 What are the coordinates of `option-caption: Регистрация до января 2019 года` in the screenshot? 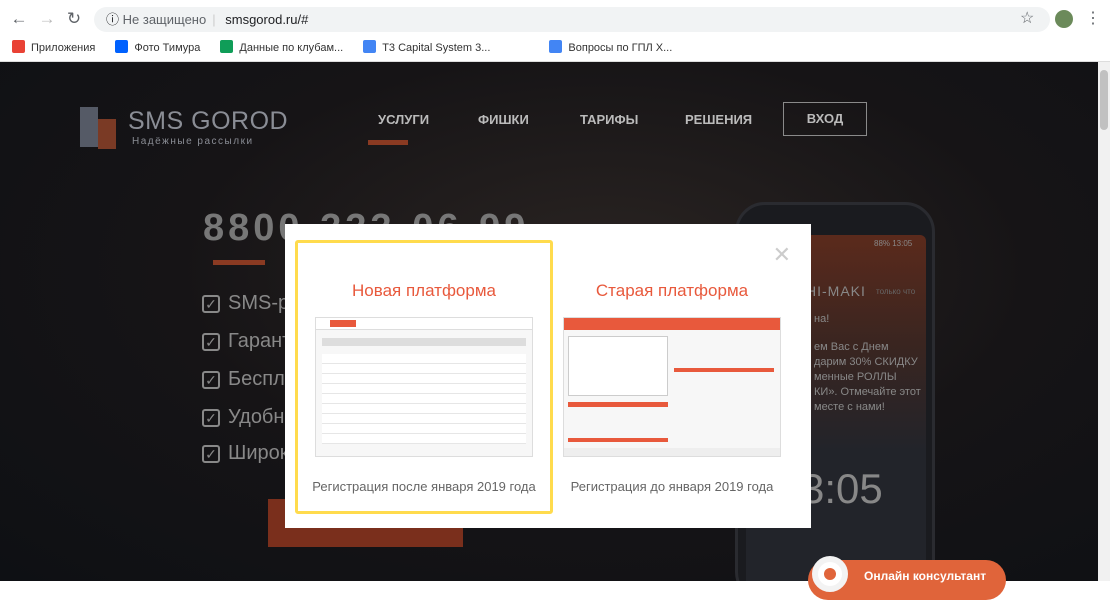 It's located at (672, 486).